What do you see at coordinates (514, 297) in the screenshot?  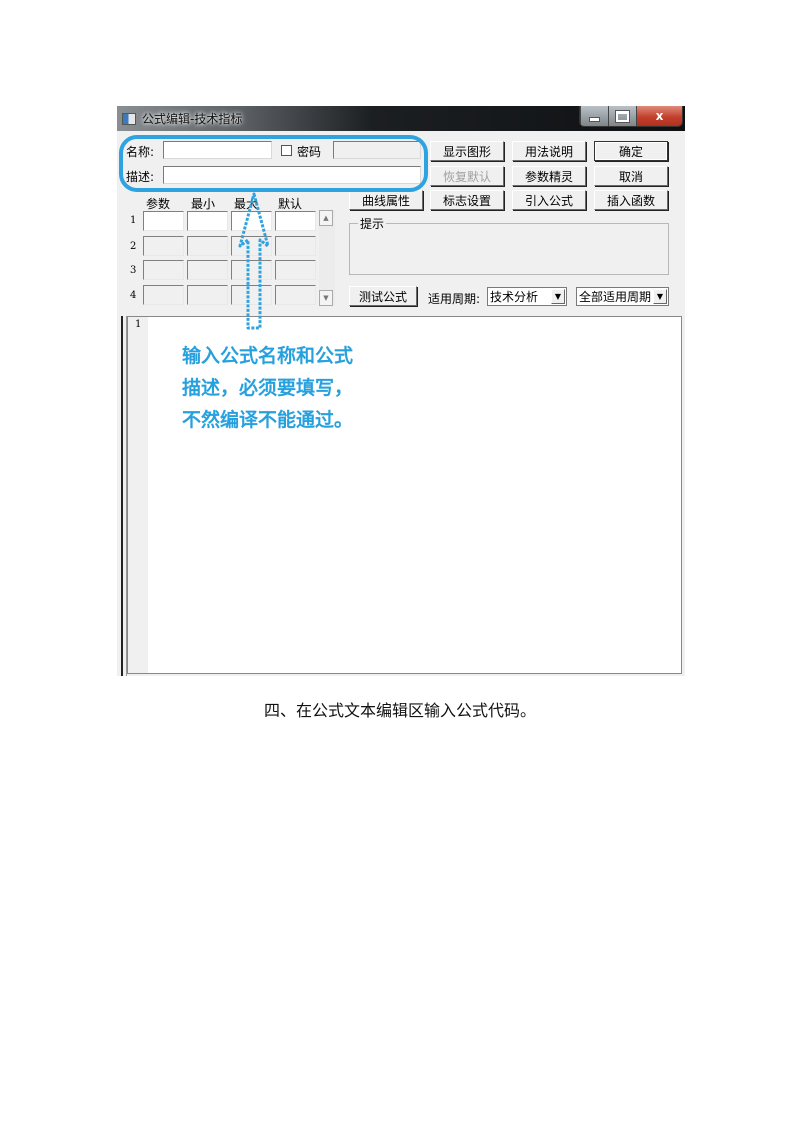 I see `analysis-type-value: 技术分析` at bounding box center [514, 297].